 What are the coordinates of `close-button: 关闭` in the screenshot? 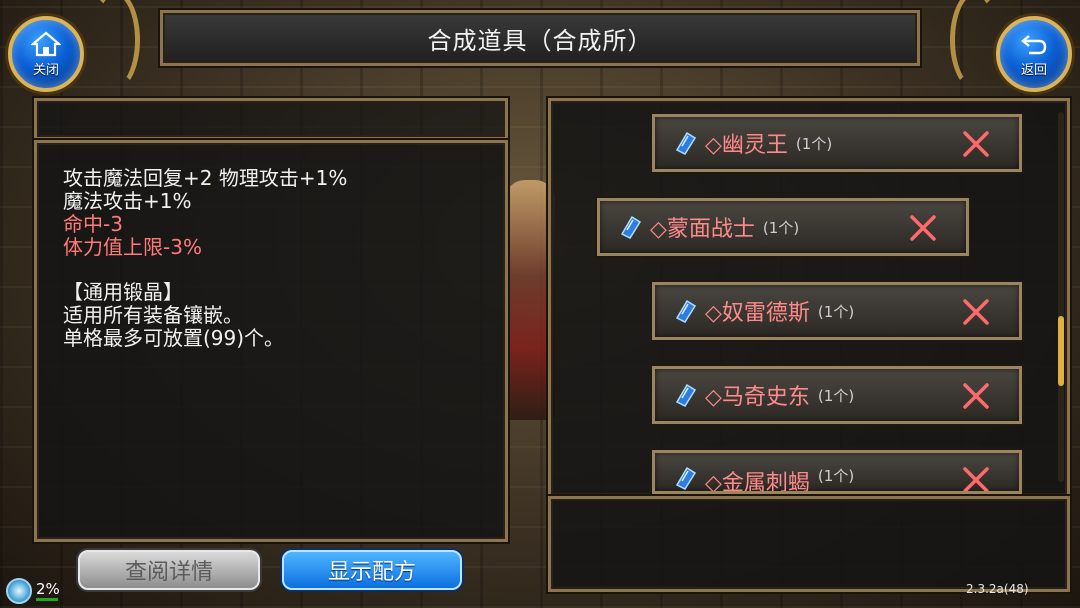 It's located at (46, 54).